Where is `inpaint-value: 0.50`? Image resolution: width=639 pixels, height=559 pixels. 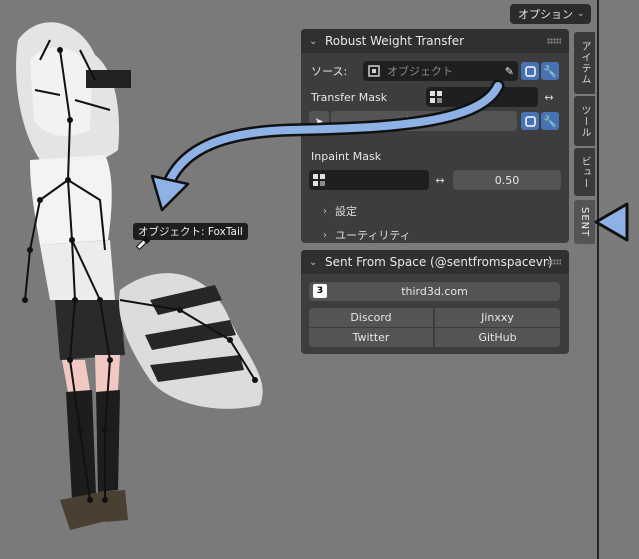 inpaint-value: 0.50 is located at coordinates (507, 180).